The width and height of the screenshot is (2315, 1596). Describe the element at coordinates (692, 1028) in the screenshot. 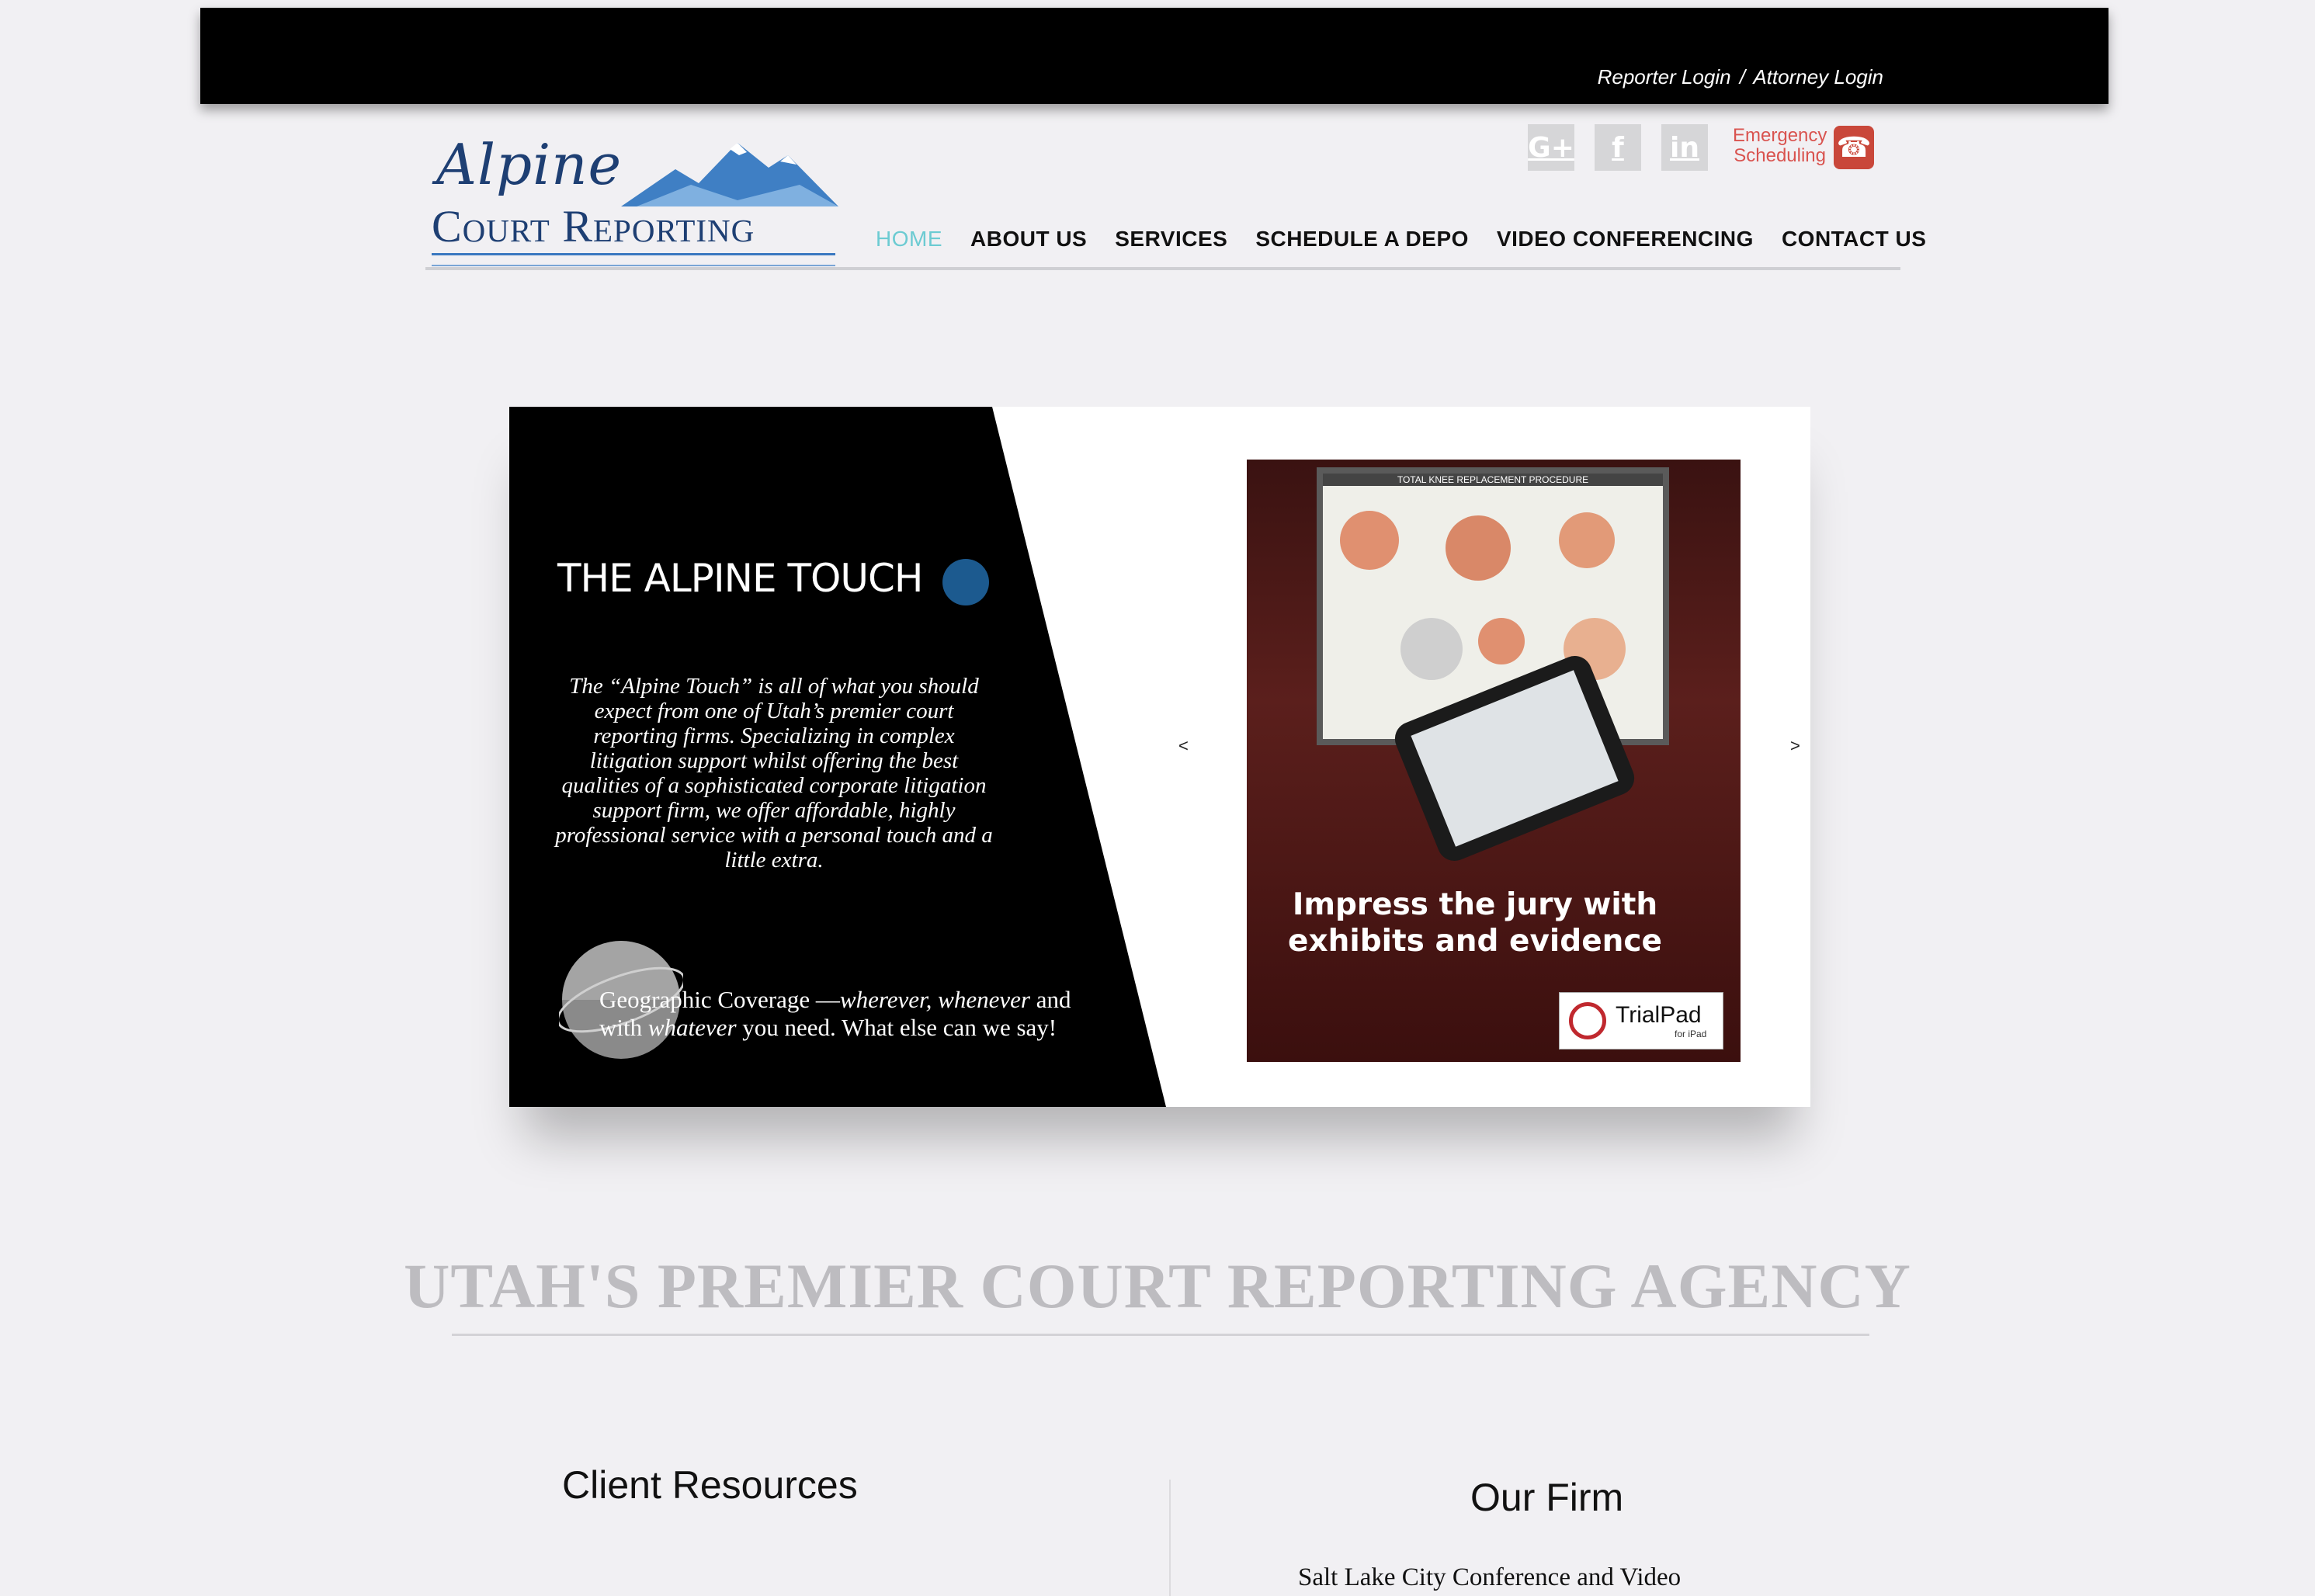

I see `geo-text-italic-2: whatever` at that location.